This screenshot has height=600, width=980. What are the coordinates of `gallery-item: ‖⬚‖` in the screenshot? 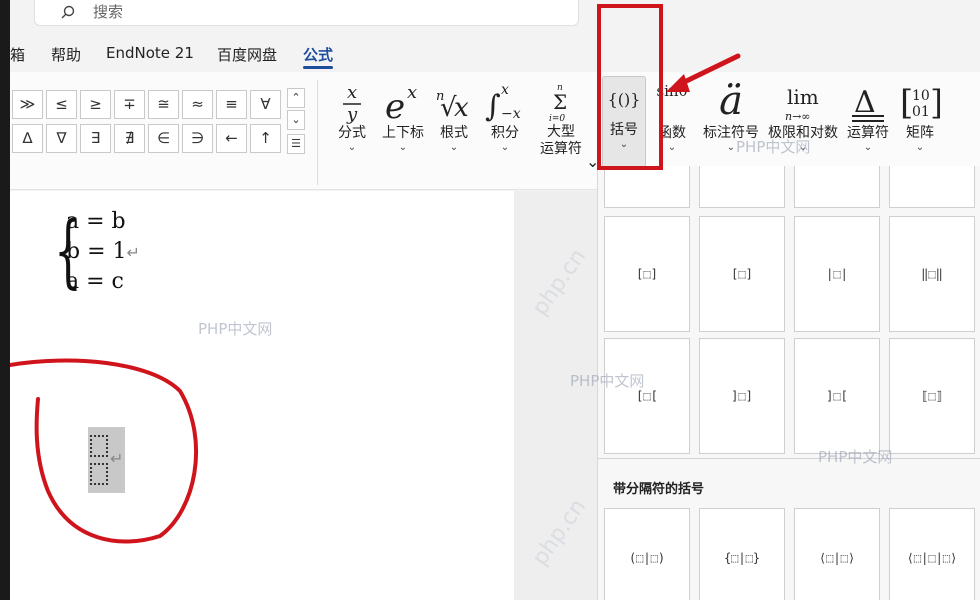 It's located at (932, 274).